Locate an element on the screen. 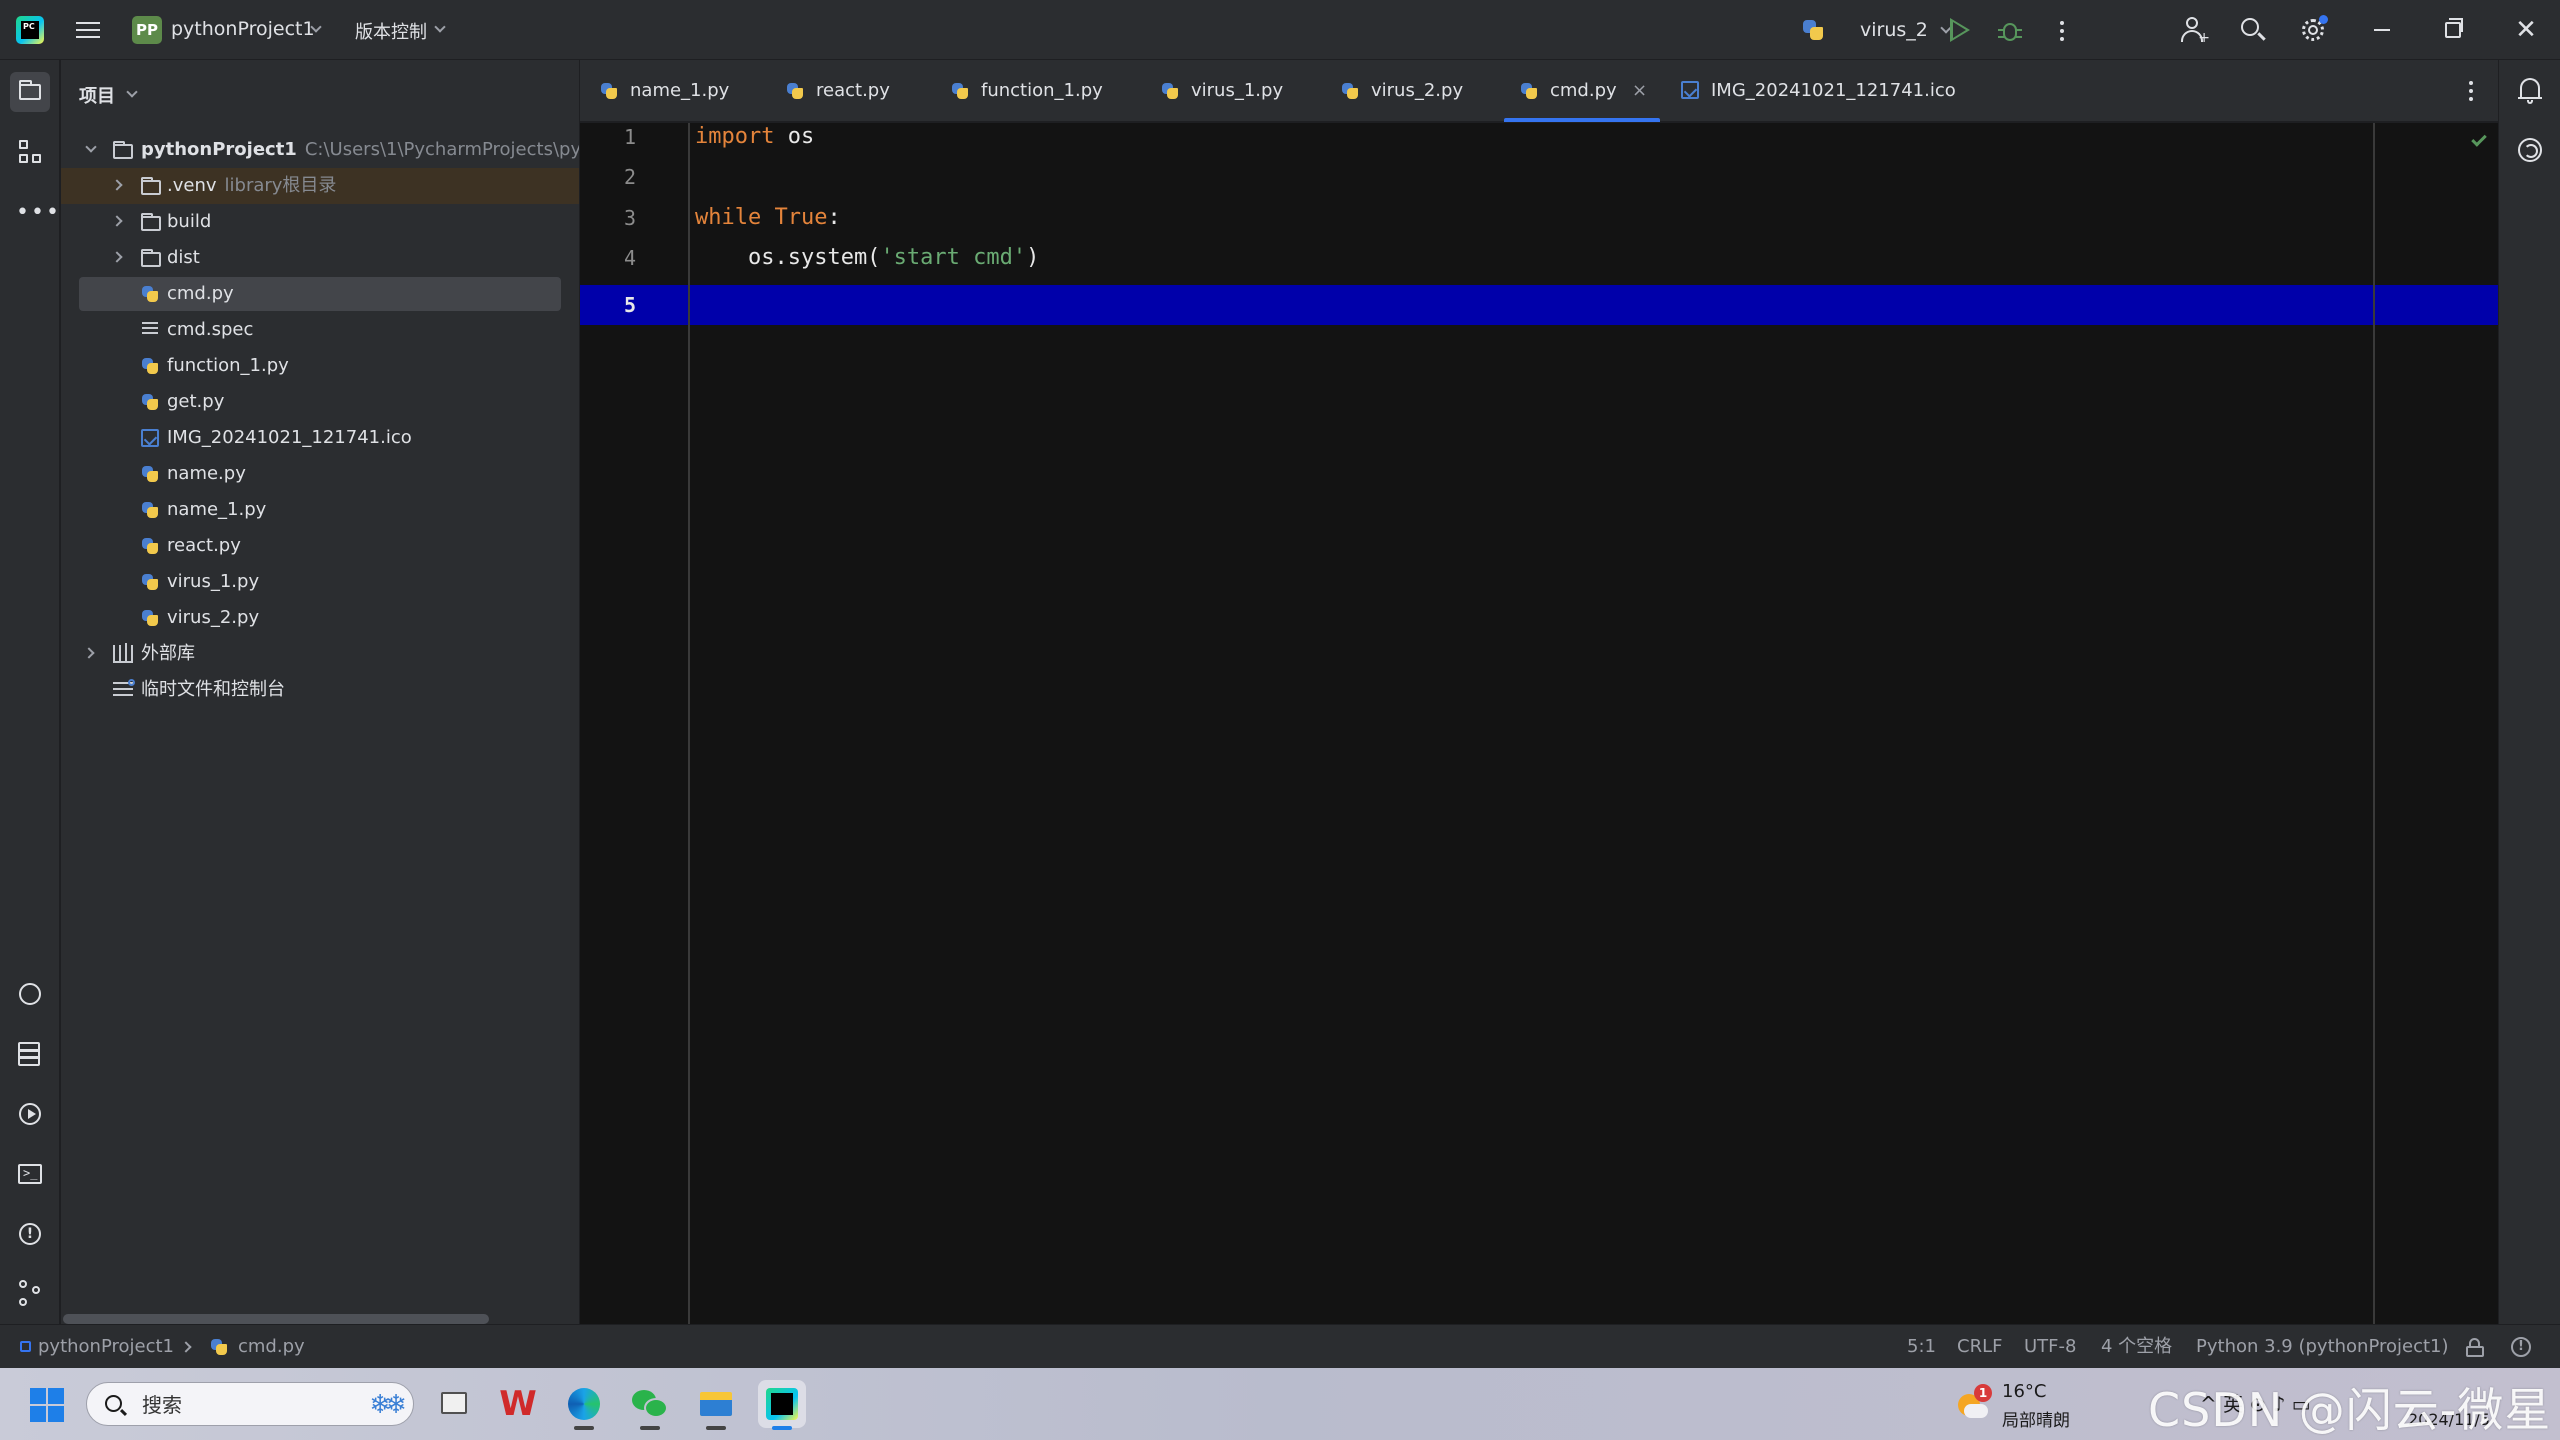  python-interpreter: Python 3.9 (pythonProject1) is located at coordinates (2322, 1347).